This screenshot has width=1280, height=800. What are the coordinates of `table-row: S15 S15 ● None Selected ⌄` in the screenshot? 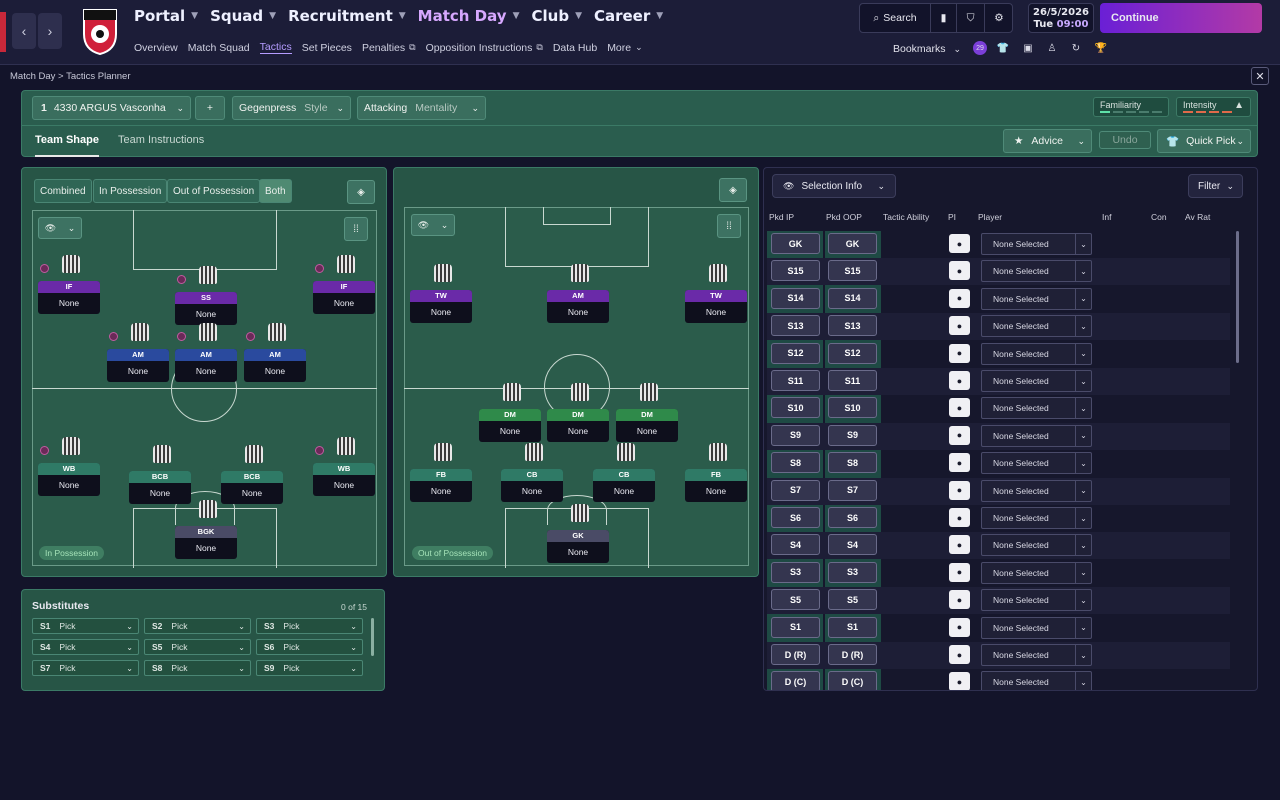 It's located at (998, 272).